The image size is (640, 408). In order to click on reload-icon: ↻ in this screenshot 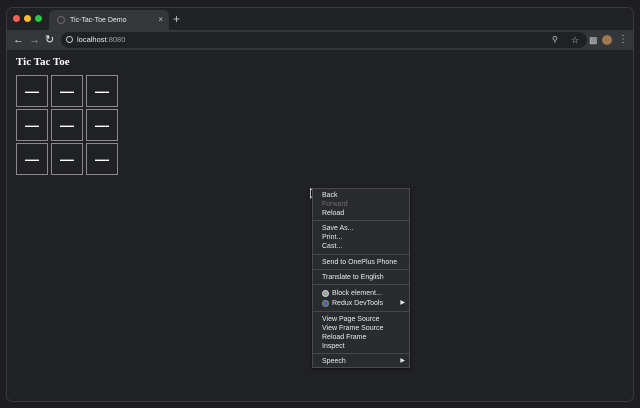, I will do `click(49, 40)`.